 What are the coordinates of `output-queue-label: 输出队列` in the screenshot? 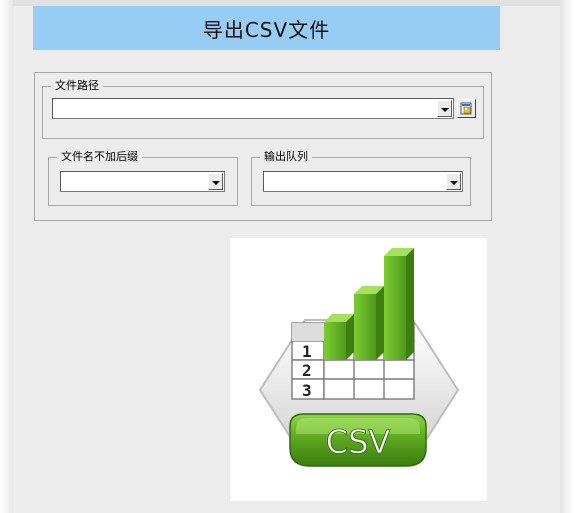 It's located at (286, 157).